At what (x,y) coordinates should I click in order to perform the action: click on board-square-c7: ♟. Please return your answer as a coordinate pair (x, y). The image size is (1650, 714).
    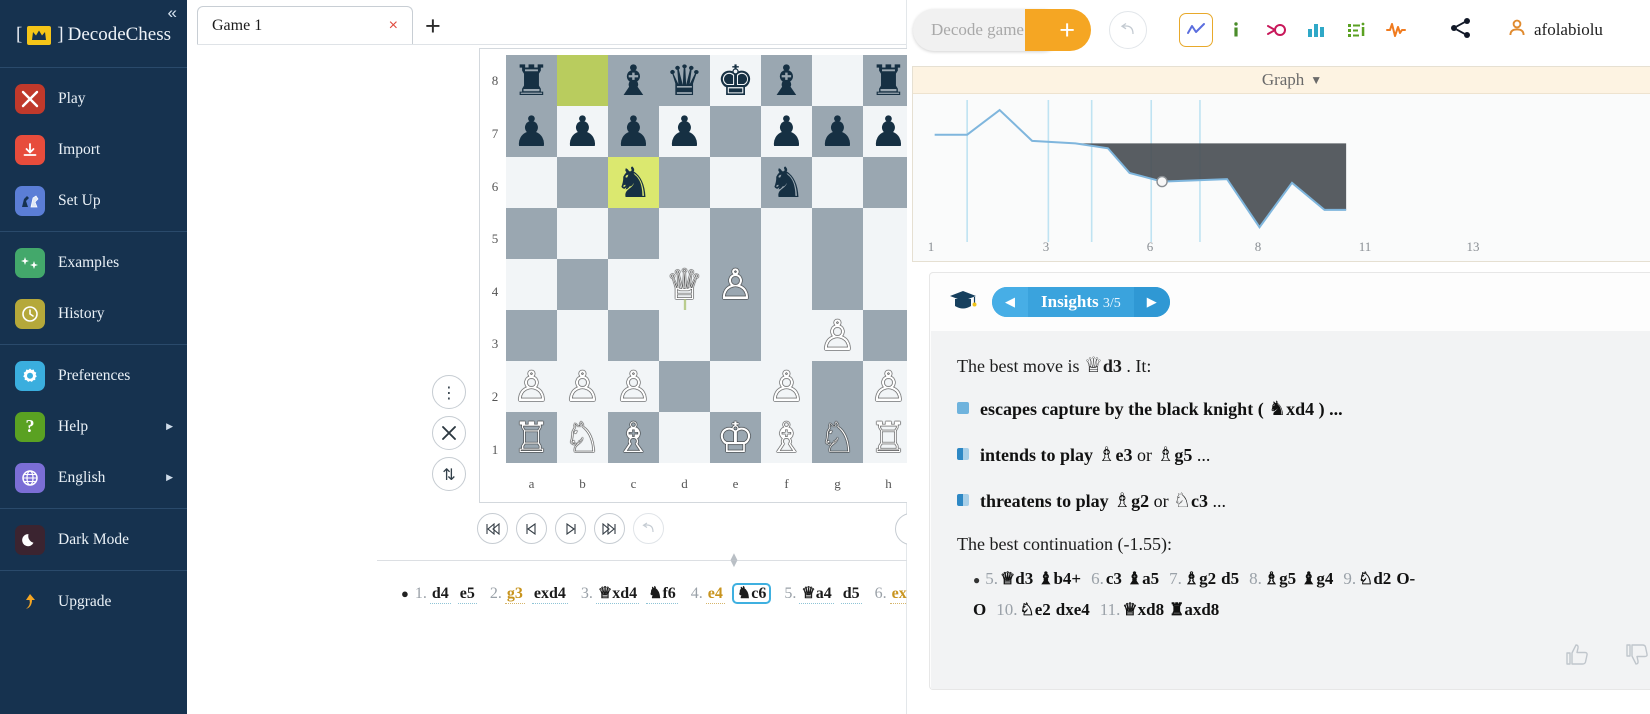
    Looking at the image, I should click on (633, 131).